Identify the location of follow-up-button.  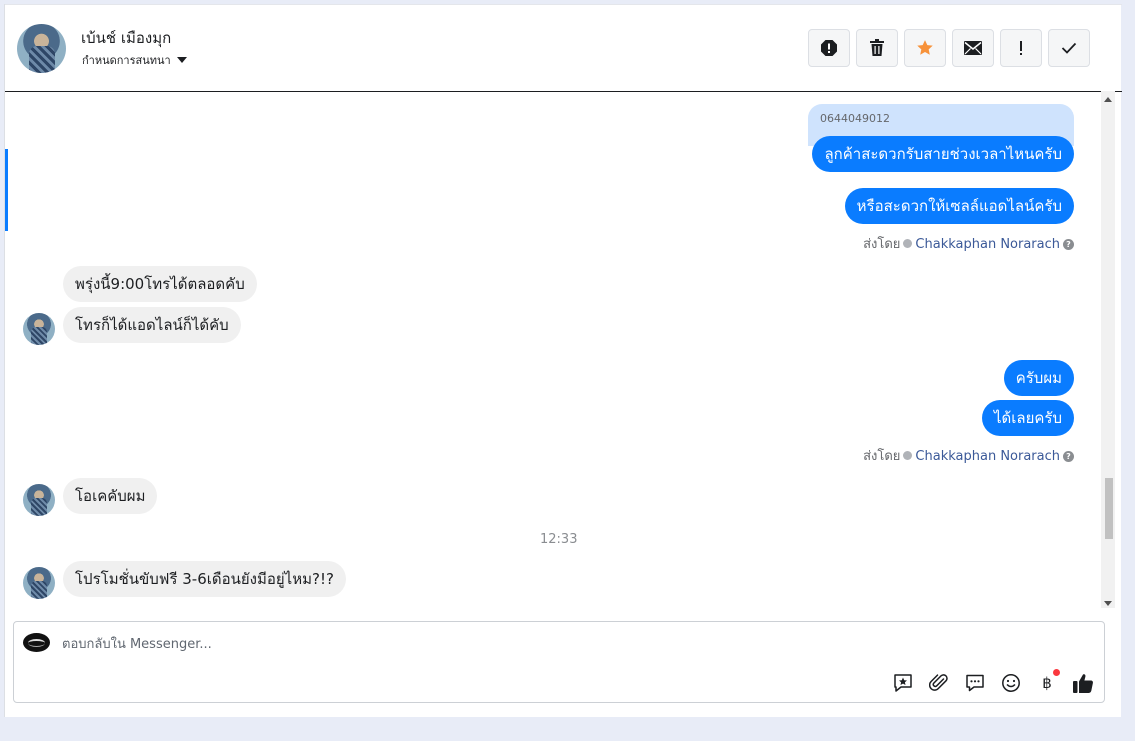
(1021, 48).